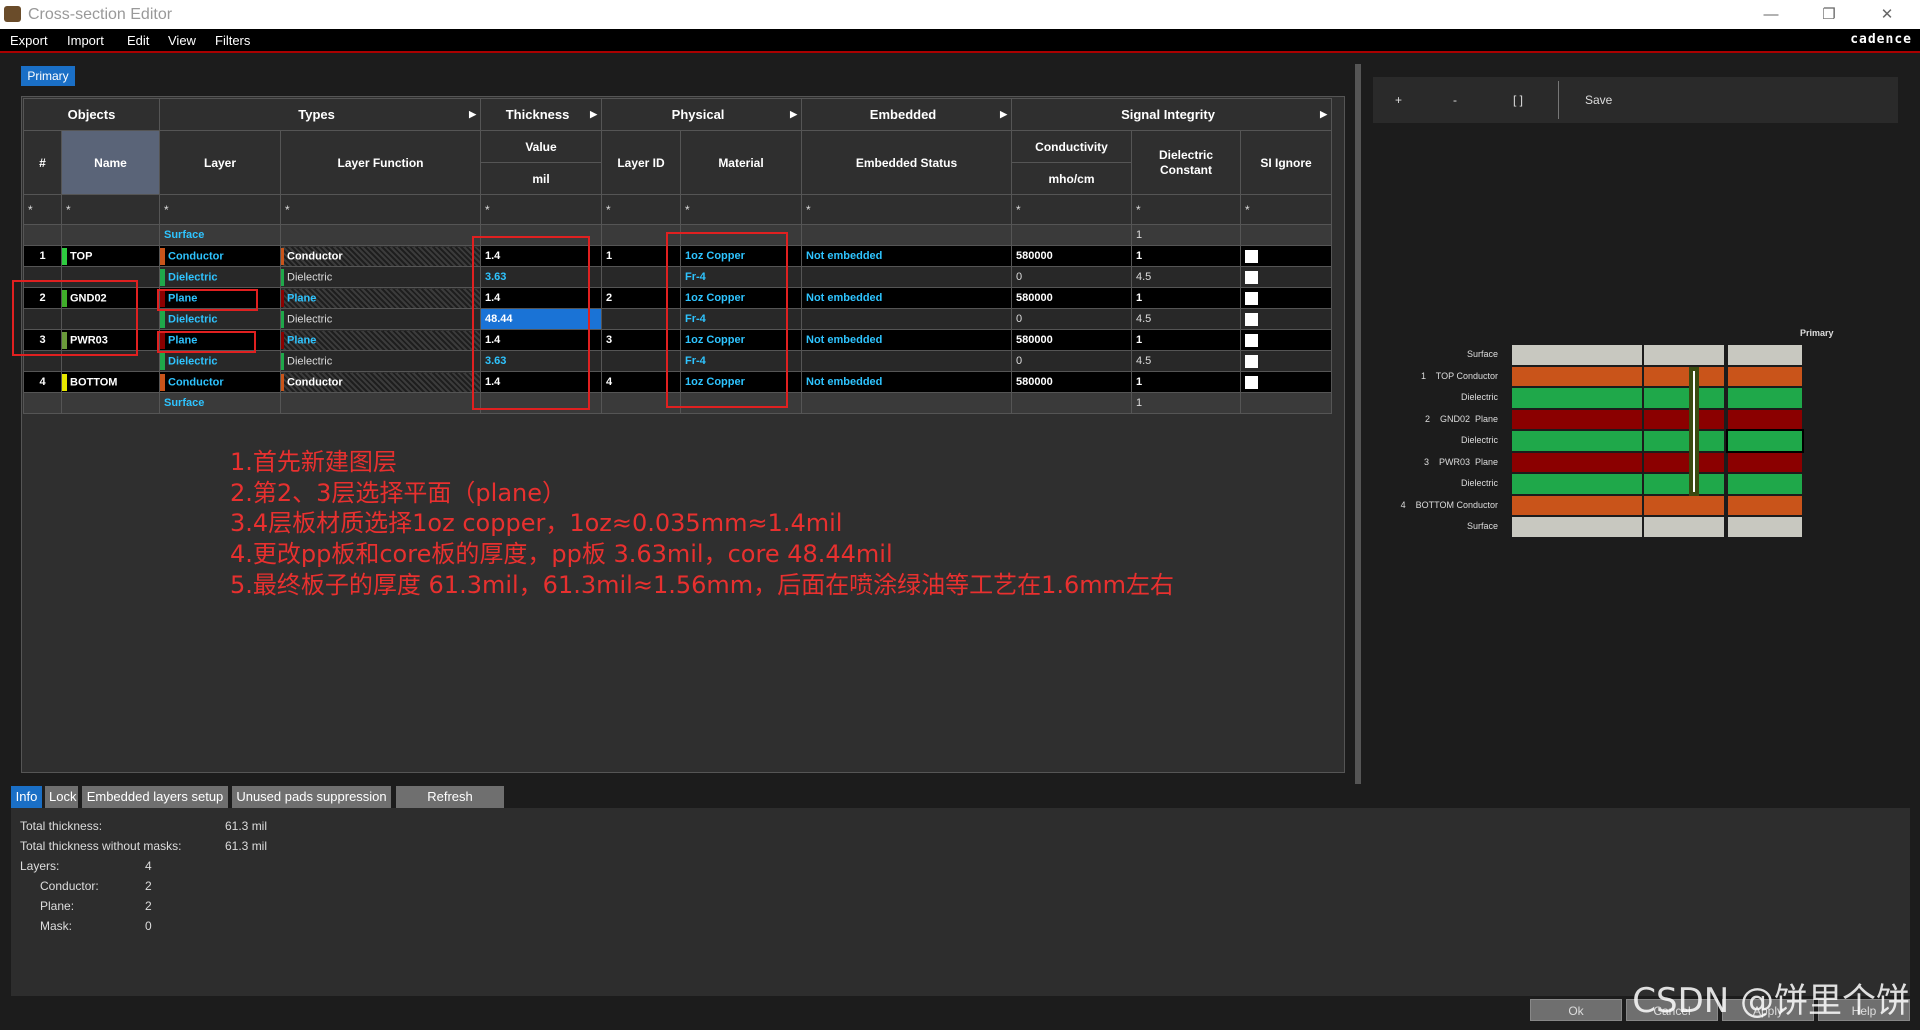 The width and height of the screenshot is (1920, 1030). What do you see at coordinates (29, 40) in the screenshot?
I see `menu-export: Export` at bounding box center [29, 40].